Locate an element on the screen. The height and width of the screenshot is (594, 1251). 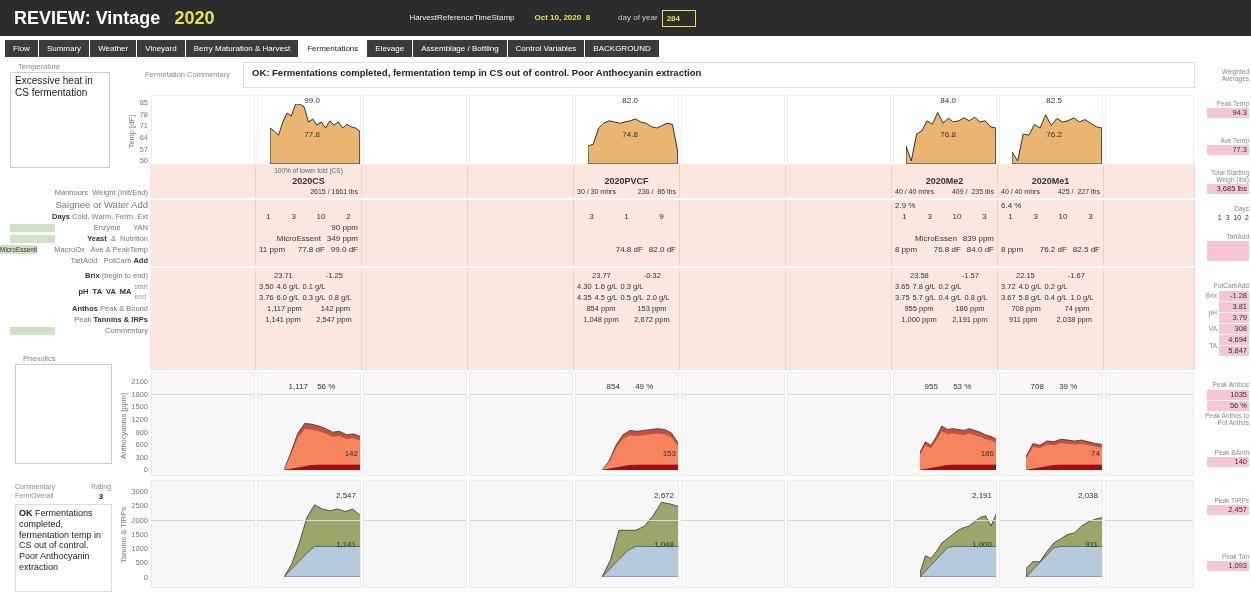
average-value: 74.8 is located at coordinates (630, 135).